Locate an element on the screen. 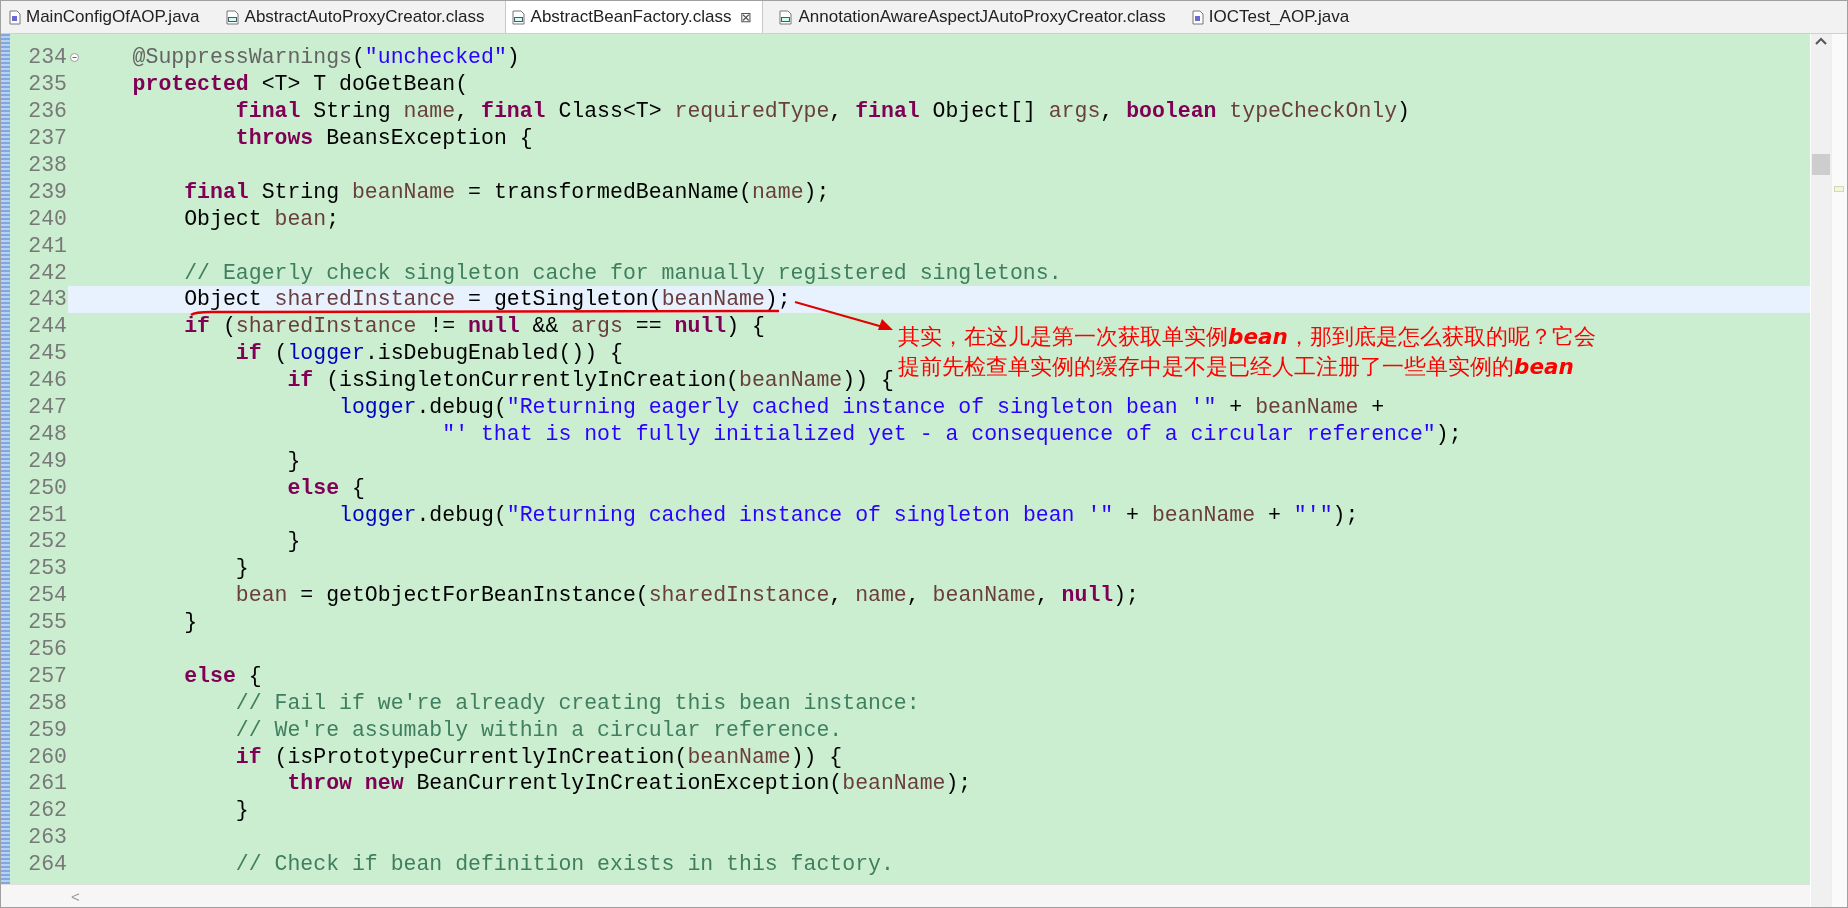 The image size is (1848, 908). code-line: logger.debug("Returning cached instance of singleton bean '" + beanName + "'"); is located at coordinates (848, 514).